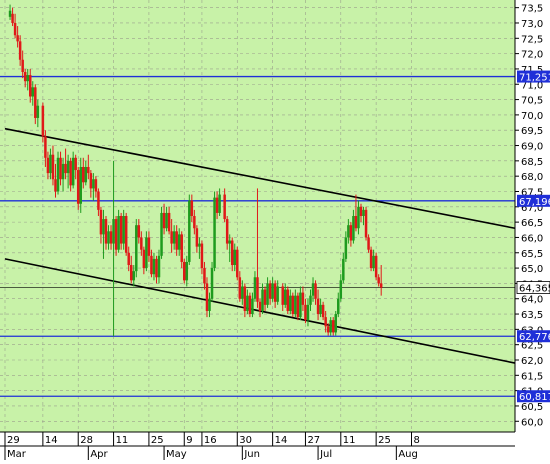 The image size is (550, 464). I want to click on x-tick-label: 9, so click(189, 440).